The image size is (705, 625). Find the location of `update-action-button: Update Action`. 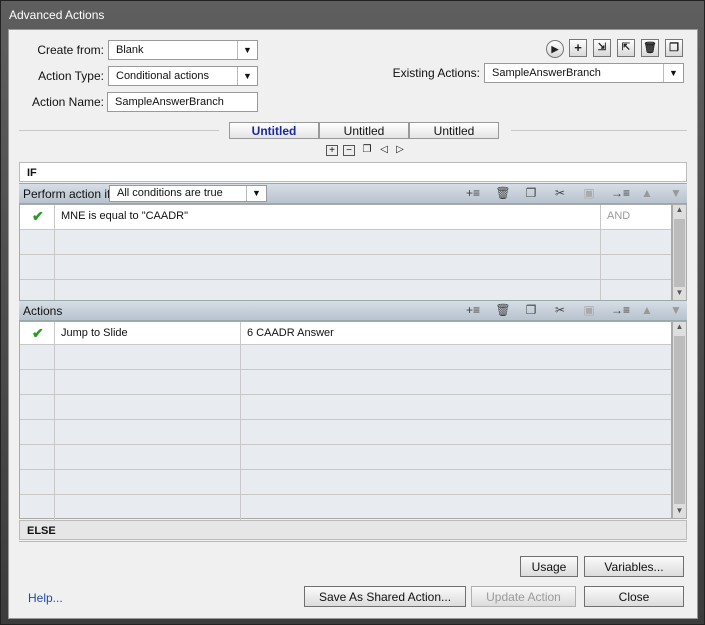

update-action-button: Update Action is located at coordinates (523, 596).